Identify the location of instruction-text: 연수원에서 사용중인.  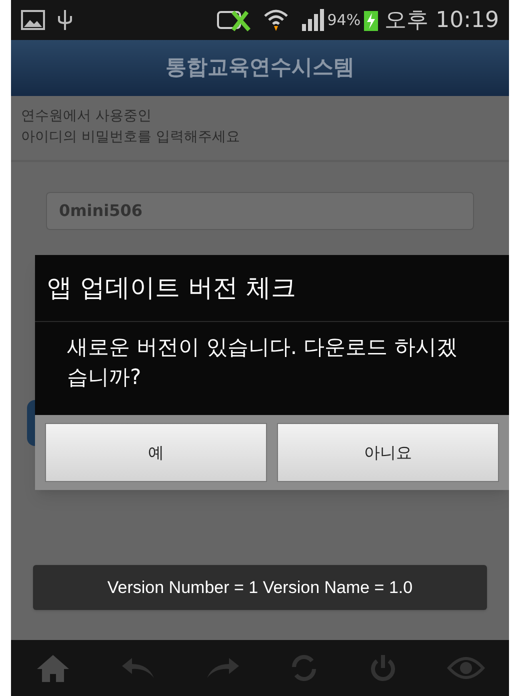
(86, 116).